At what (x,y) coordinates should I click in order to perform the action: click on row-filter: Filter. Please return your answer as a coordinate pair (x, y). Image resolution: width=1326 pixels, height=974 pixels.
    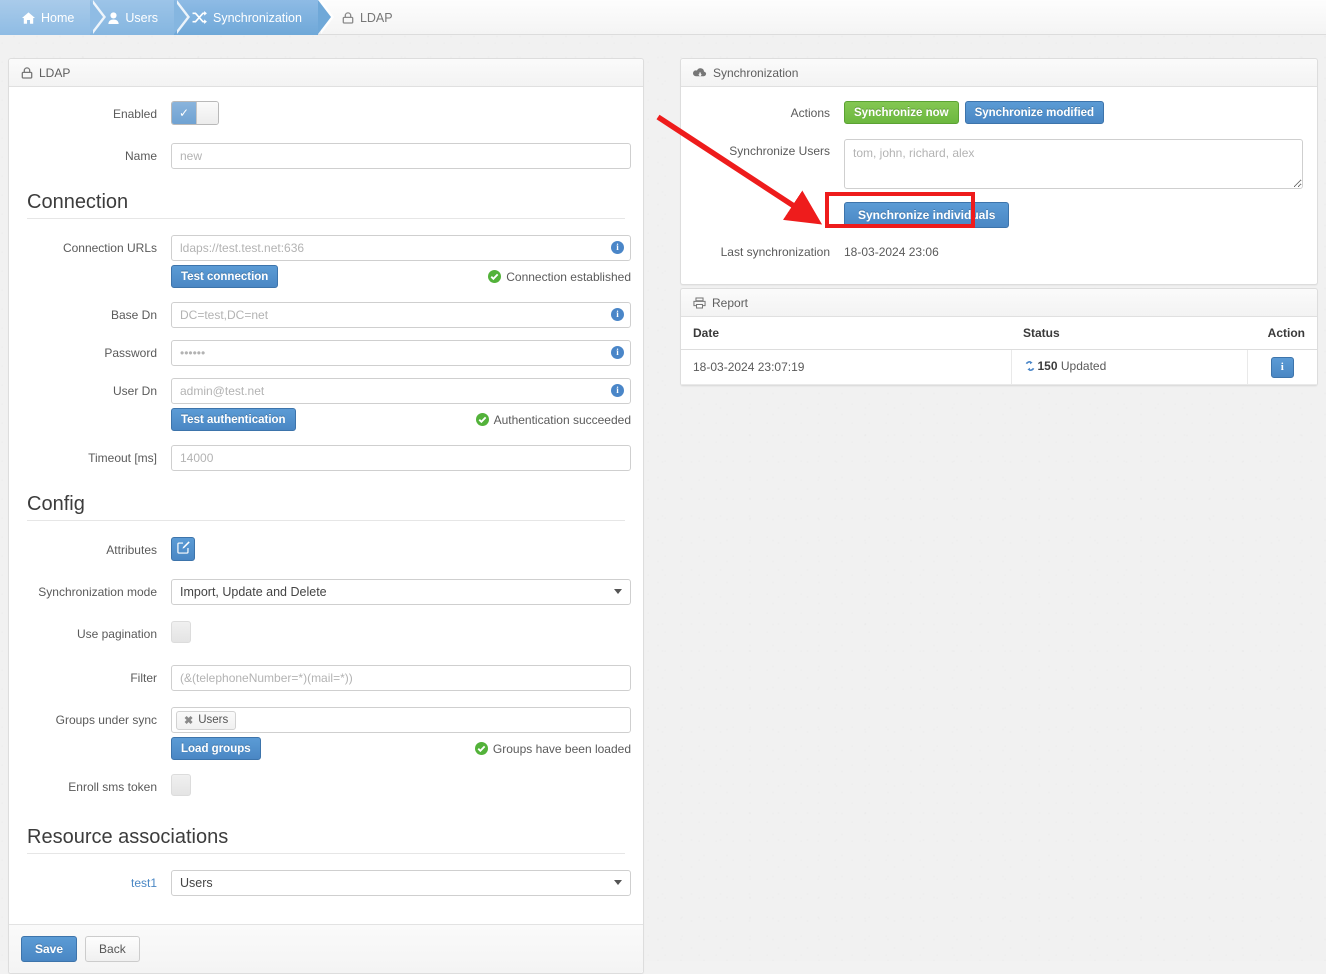
    Looking at the image, I should click on (326, 678).